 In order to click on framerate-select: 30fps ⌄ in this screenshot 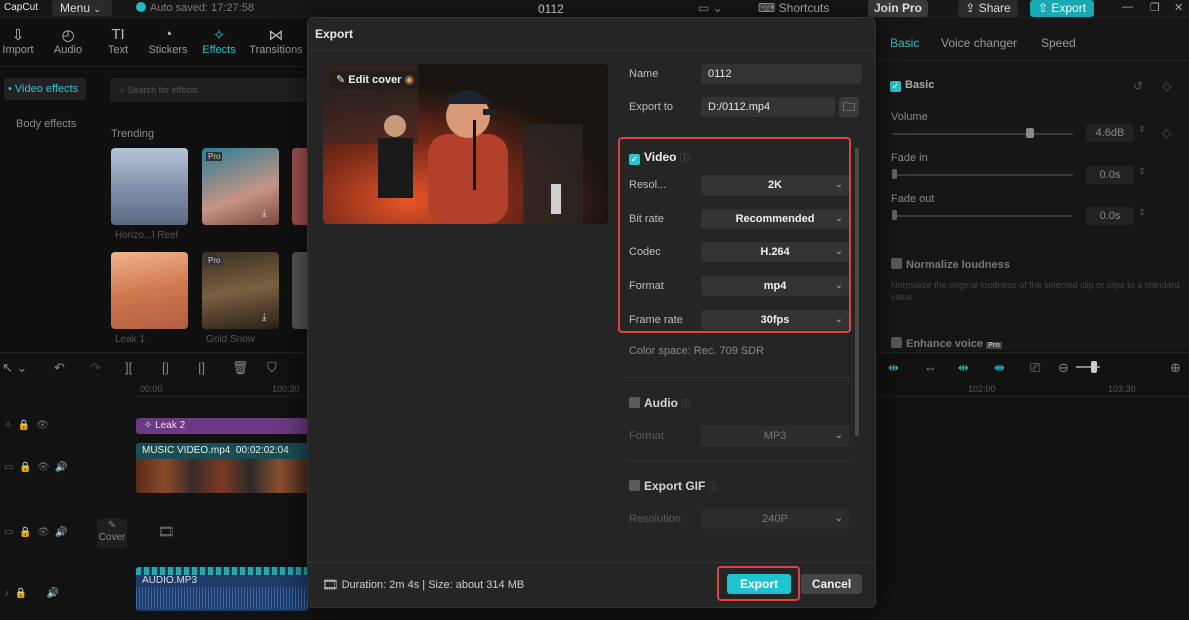, I will do `click(775, 320)`.